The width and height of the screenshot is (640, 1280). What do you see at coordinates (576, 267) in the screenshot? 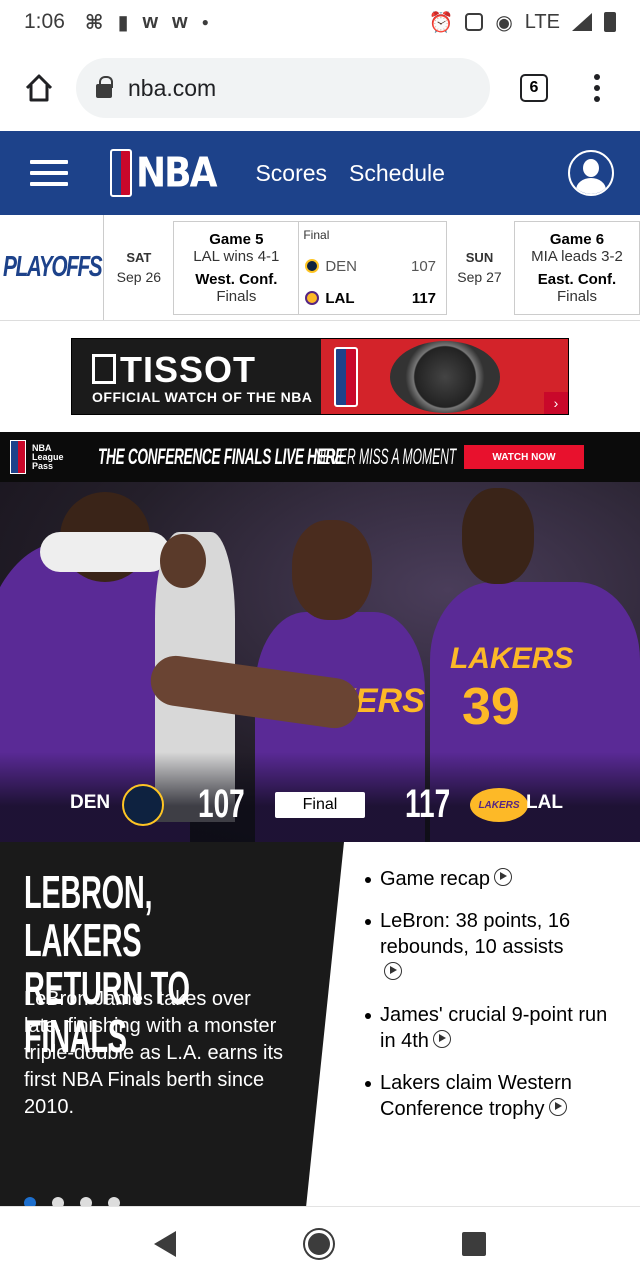
I see `series-card-east: Game 6 MIA leads 3-2 East. Conf. Finals` at bounding box center [576, 267].